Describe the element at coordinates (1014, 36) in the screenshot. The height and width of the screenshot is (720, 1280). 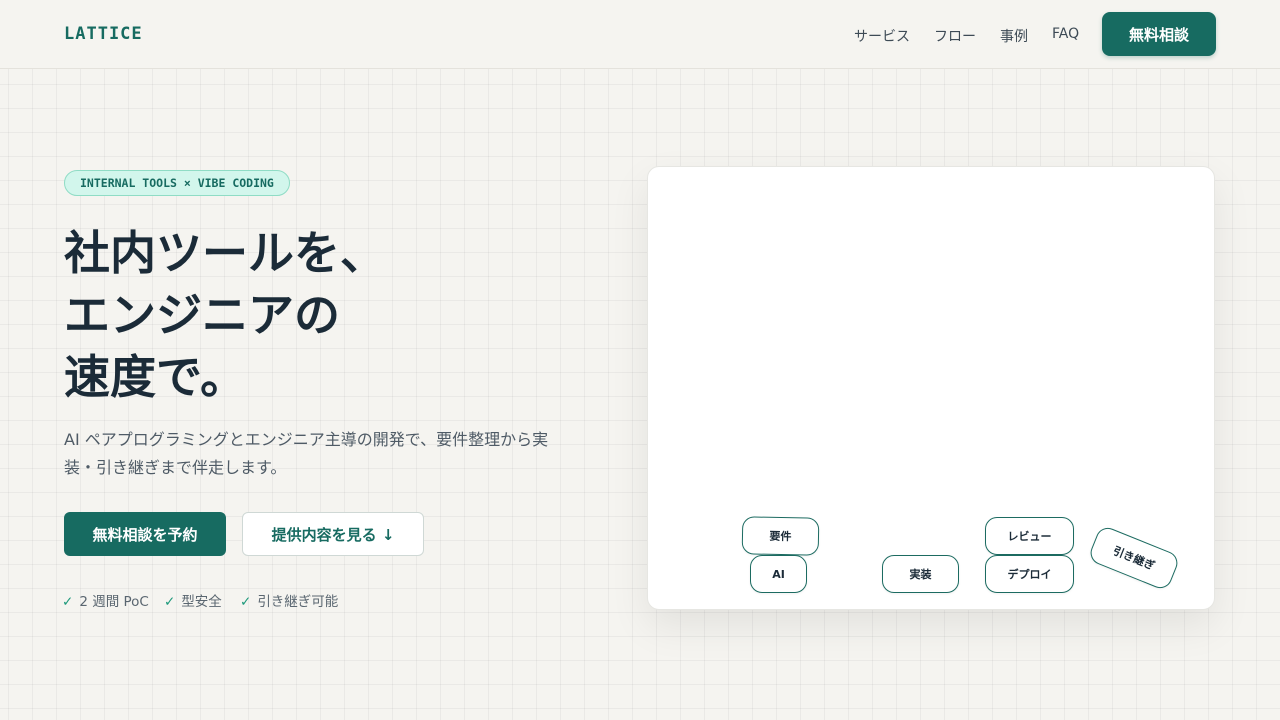
I see `nav-item-cases: 事例` at that location.